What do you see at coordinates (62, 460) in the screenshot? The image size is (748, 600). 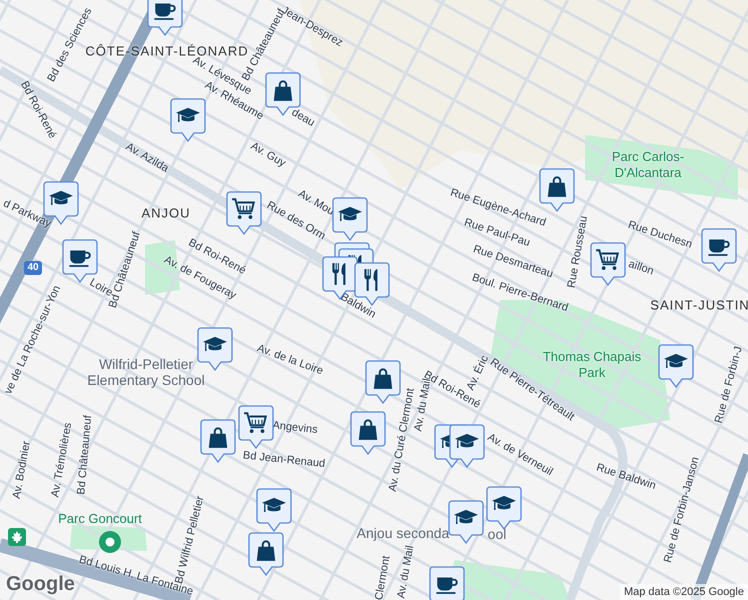 I see `street-label: Av. Trémolières` at bounding box center [62, 460].